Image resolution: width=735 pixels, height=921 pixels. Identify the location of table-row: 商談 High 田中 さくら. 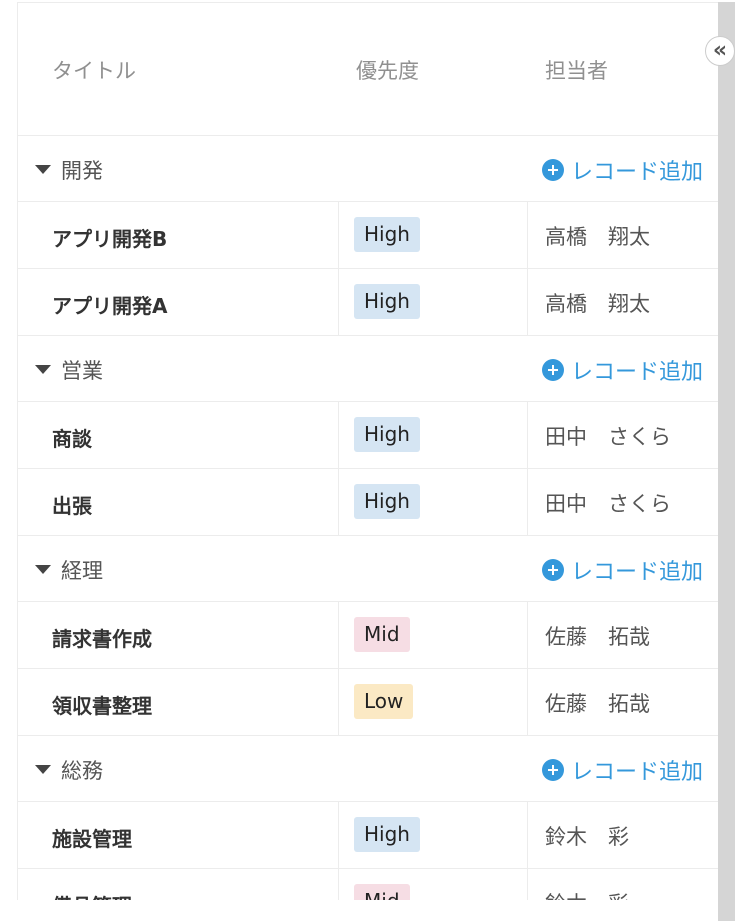
(368, 435).